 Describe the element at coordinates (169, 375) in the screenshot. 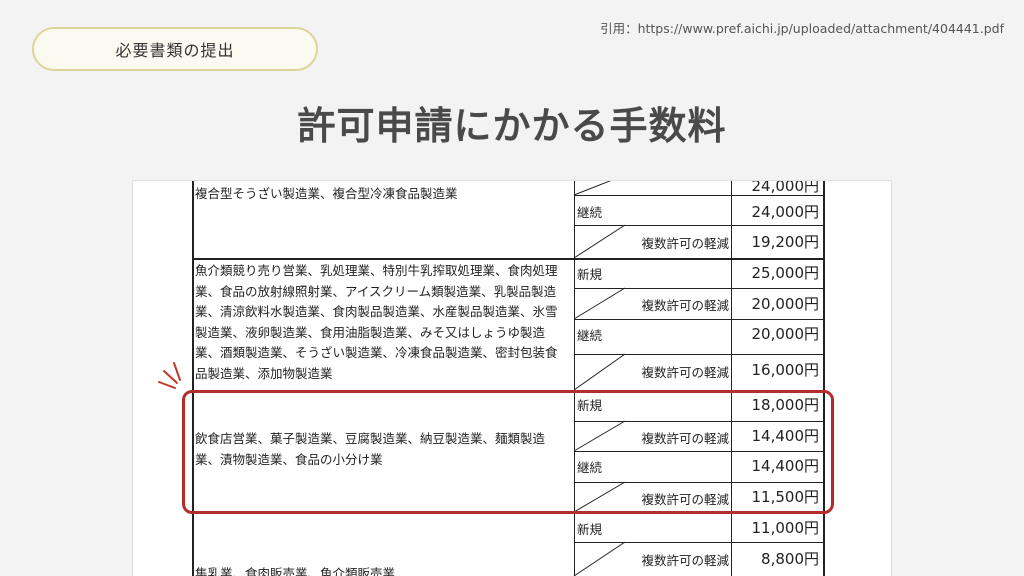

I see `emphasis-burst-icon` at that location.